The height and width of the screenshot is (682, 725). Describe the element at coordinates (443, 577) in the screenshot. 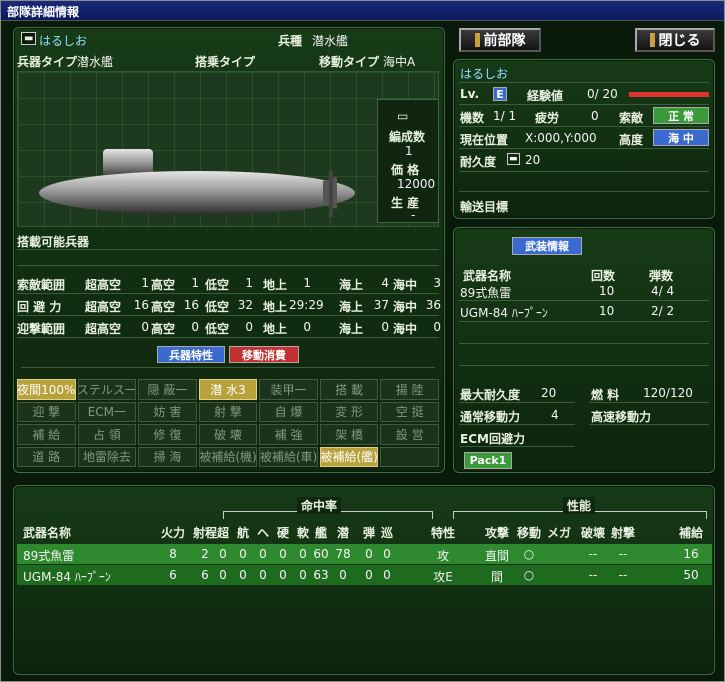

I see `weapons-cell: 攻E` at that location.